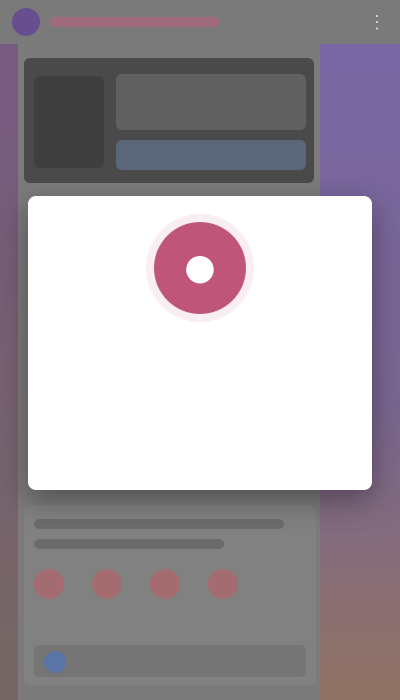 The height and width of the screenshot is (700, 400). I want to click on modal-body-text, so click(200, 384).